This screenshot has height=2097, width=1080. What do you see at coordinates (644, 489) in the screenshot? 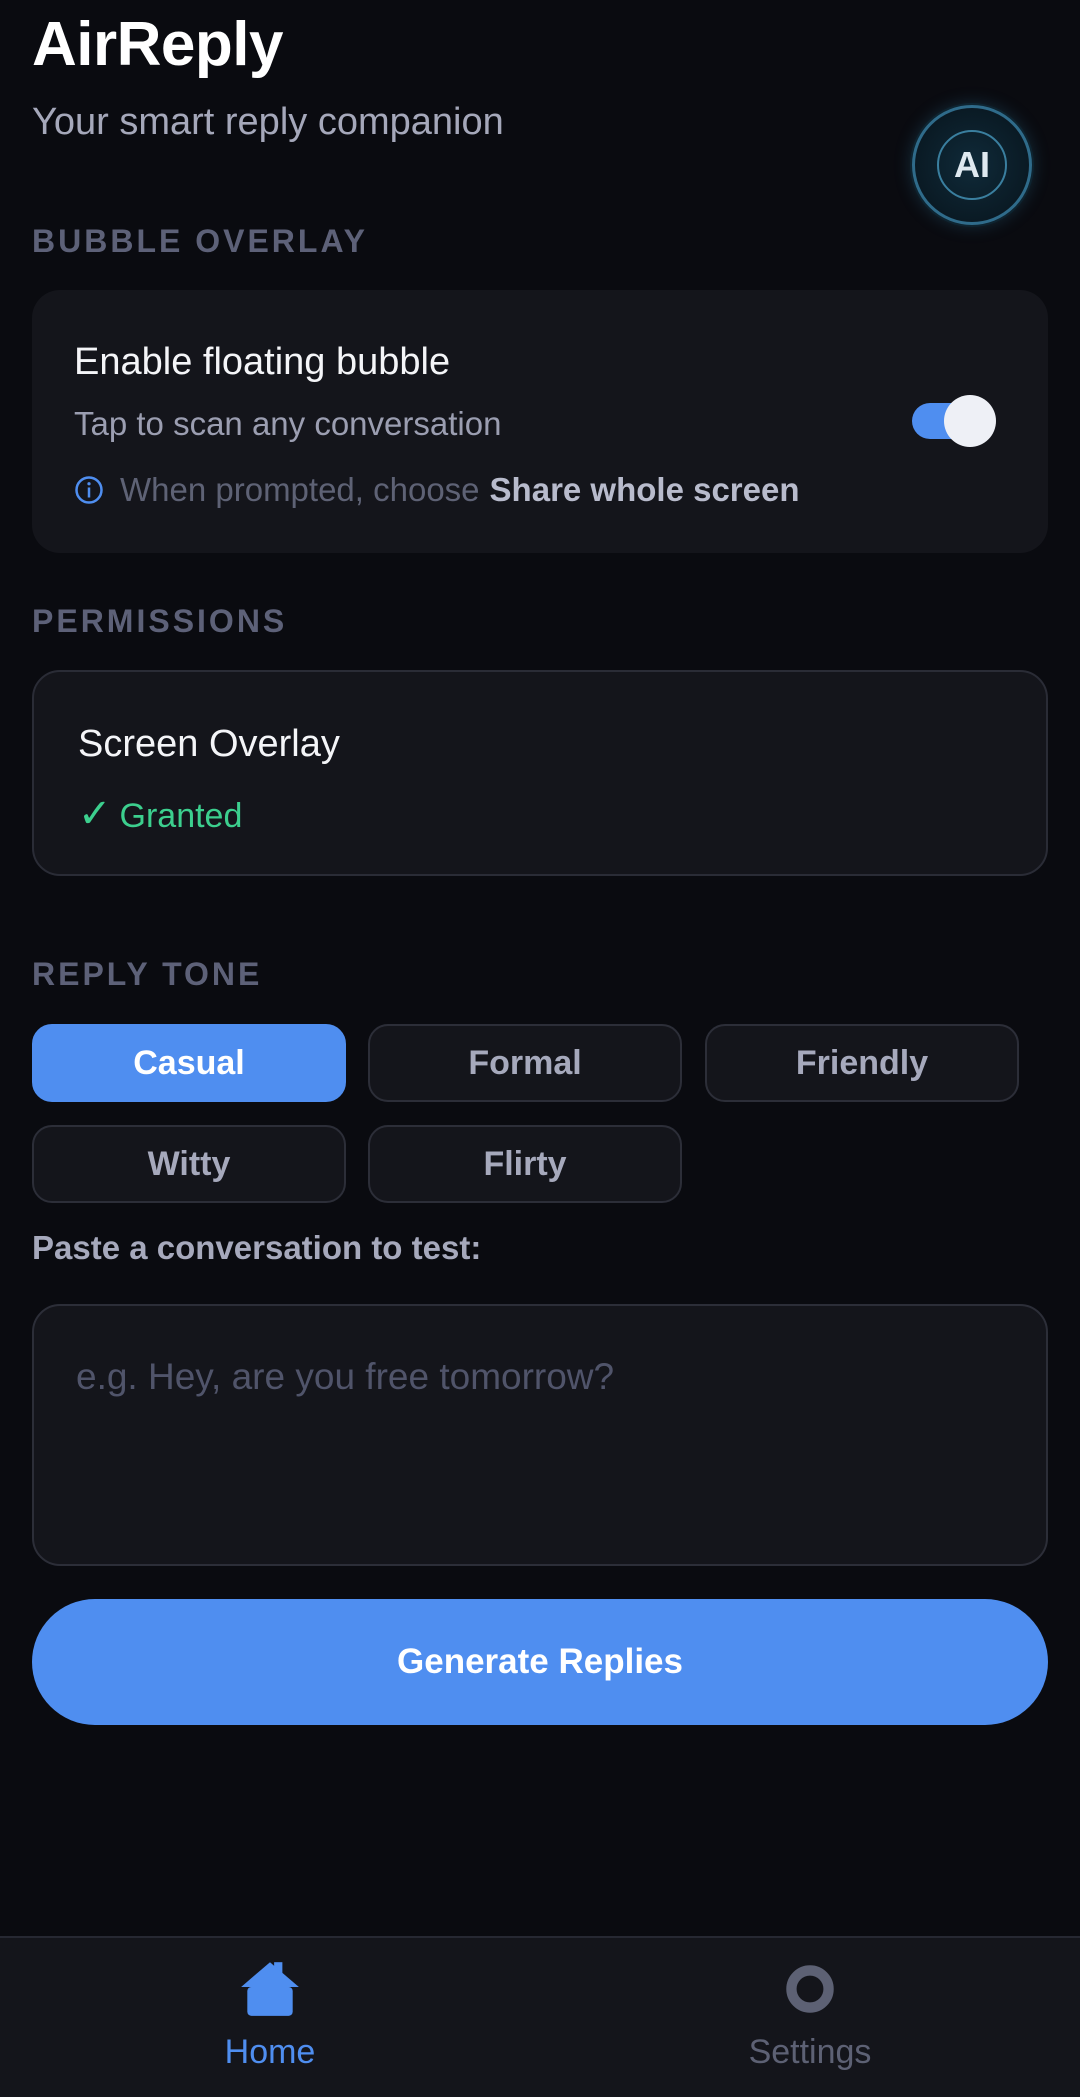
I see `hint-strong: Share whole screen` at bounding box center [644, 489].